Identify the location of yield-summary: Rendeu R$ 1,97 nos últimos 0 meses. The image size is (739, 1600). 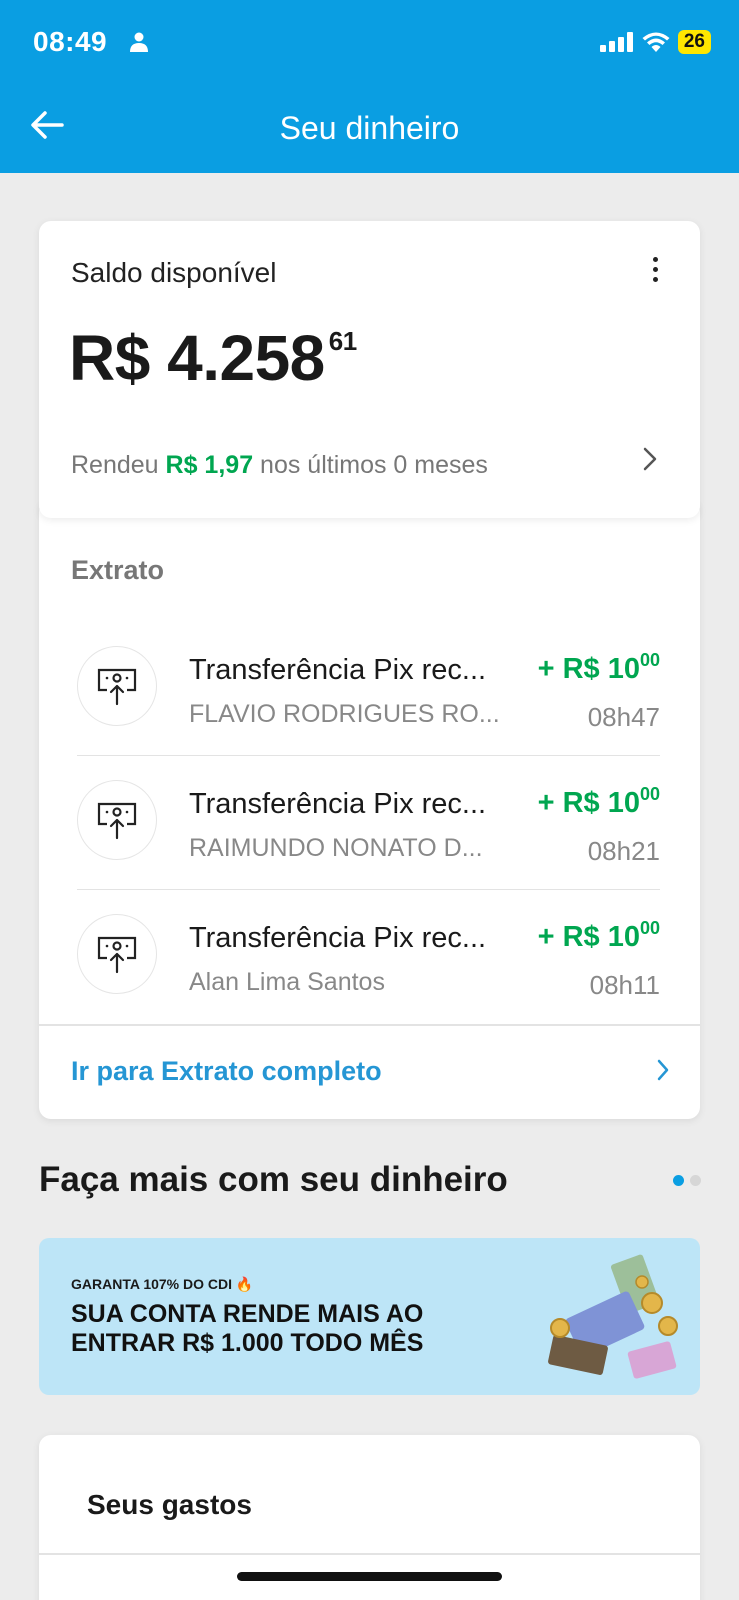
(279, 465).